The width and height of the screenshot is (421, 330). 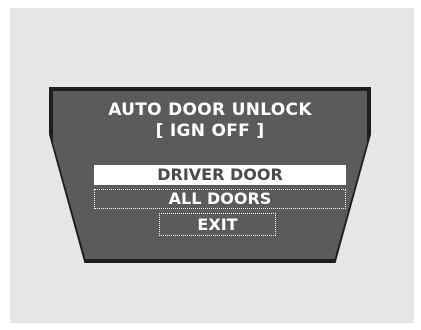 What do you see at coordinates (220, 199) in the screenshot?
I see `option-all-doors: ALL DOORS` at bounding box center [220, 199].